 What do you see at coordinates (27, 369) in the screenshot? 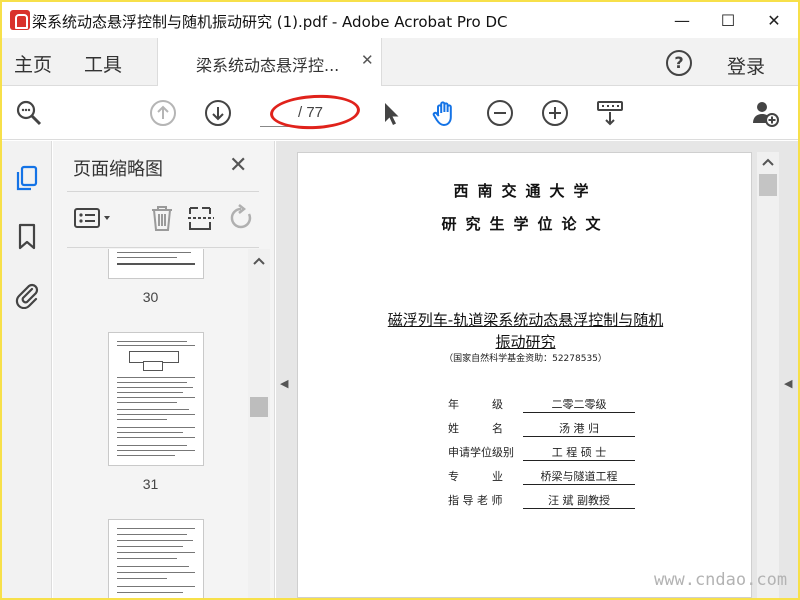
I see `left-rail` at bounding box center [27, 369].